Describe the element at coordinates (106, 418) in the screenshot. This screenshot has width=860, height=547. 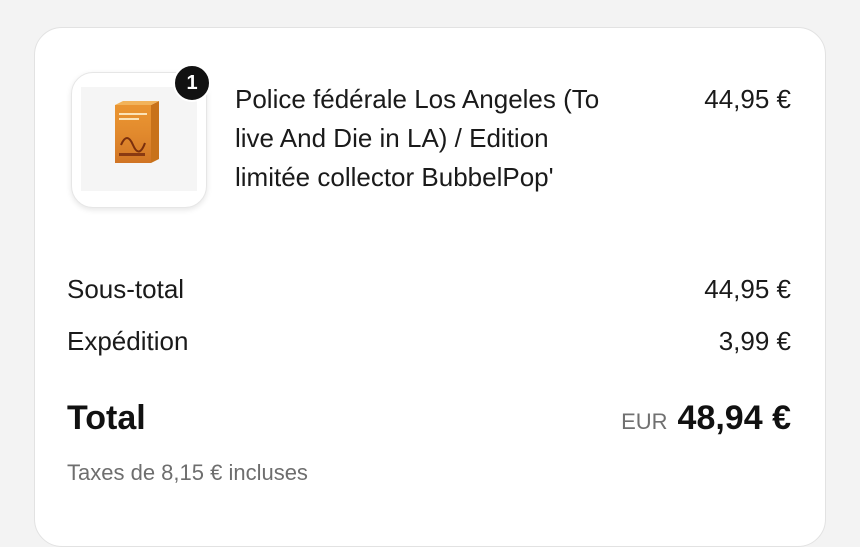
I see `total-label: Total` at that location.